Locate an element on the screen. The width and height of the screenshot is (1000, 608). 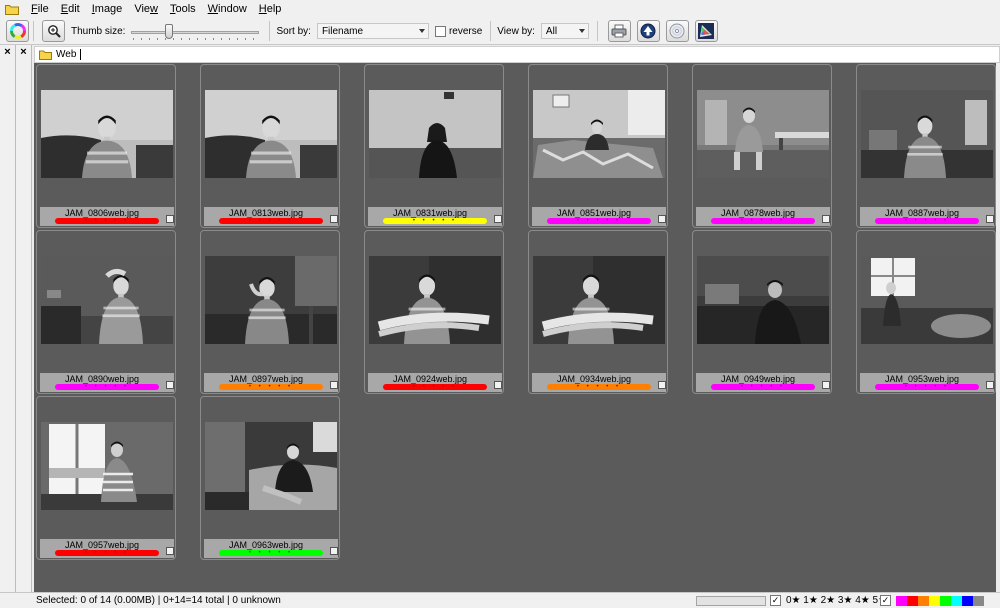
print-button is located at coordinates (619, 31).